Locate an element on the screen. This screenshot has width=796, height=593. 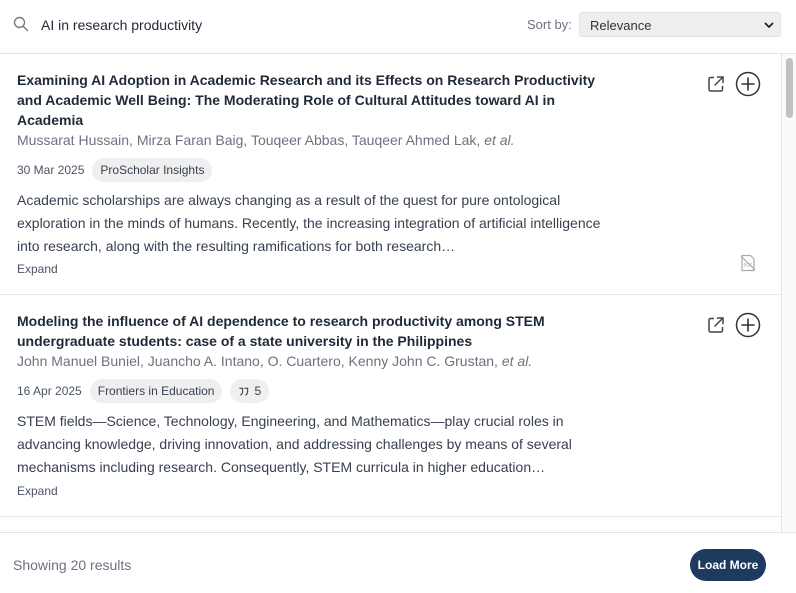
load-more-button: Load More is located at coordinates (728, 565).